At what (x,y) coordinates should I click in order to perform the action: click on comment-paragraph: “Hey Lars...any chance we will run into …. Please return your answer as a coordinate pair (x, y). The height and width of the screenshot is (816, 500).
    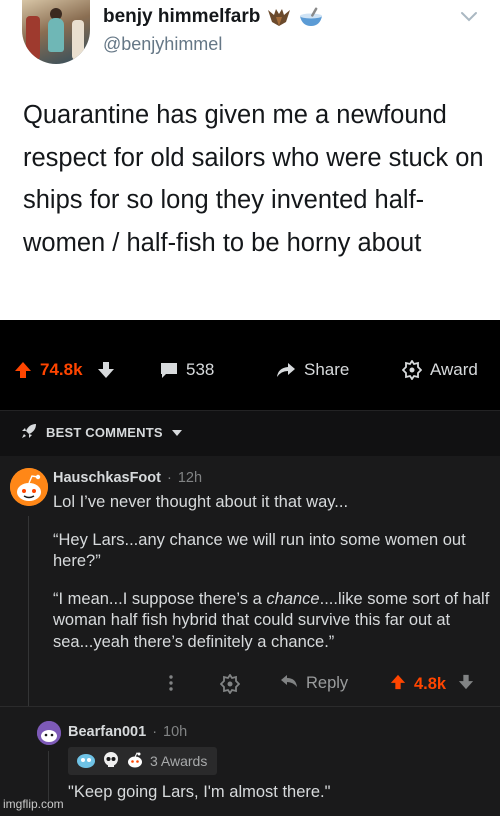
    Looking at the image, I should click on (259, 550).